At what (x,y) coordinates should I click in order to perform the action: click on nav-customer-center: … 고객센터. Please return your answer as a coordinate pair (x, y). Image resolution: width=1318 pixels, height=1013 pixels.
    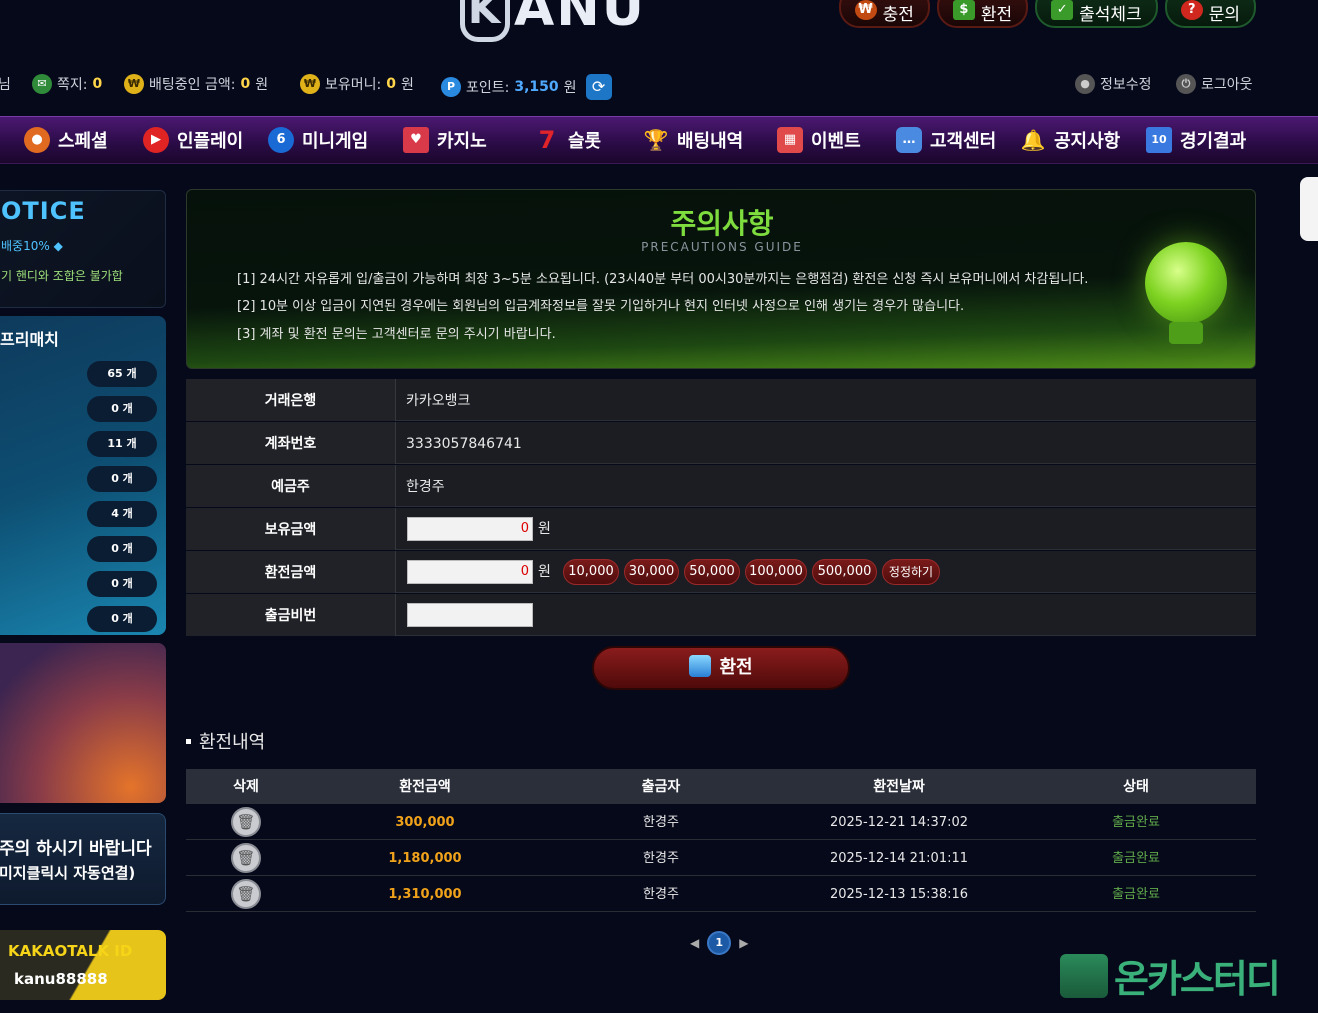
    Looking at the image, I should click on (946, 140).